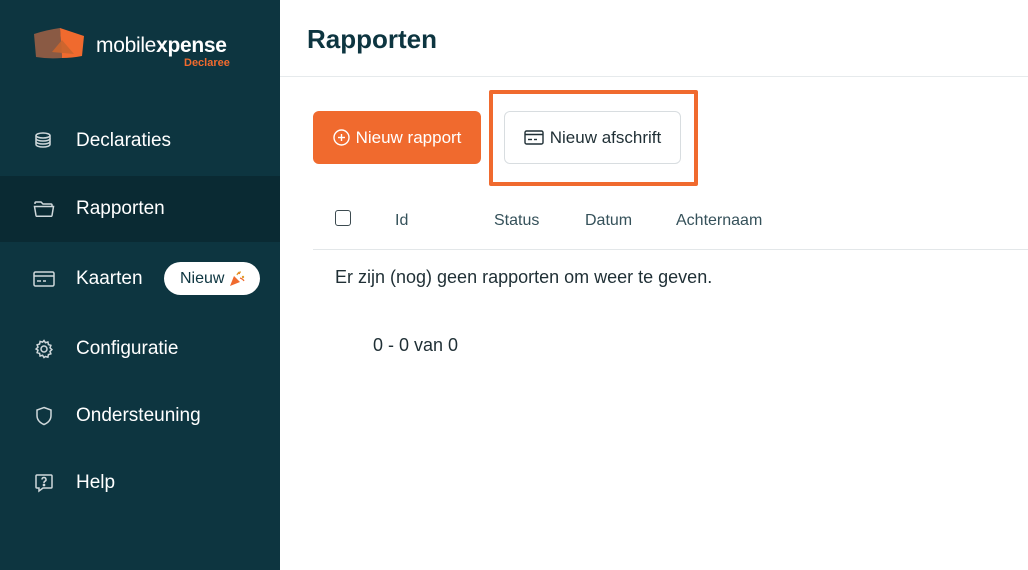 This screenshot has width=1028, height=570. I want to click on column-header-id: Id, so click(401, 221).